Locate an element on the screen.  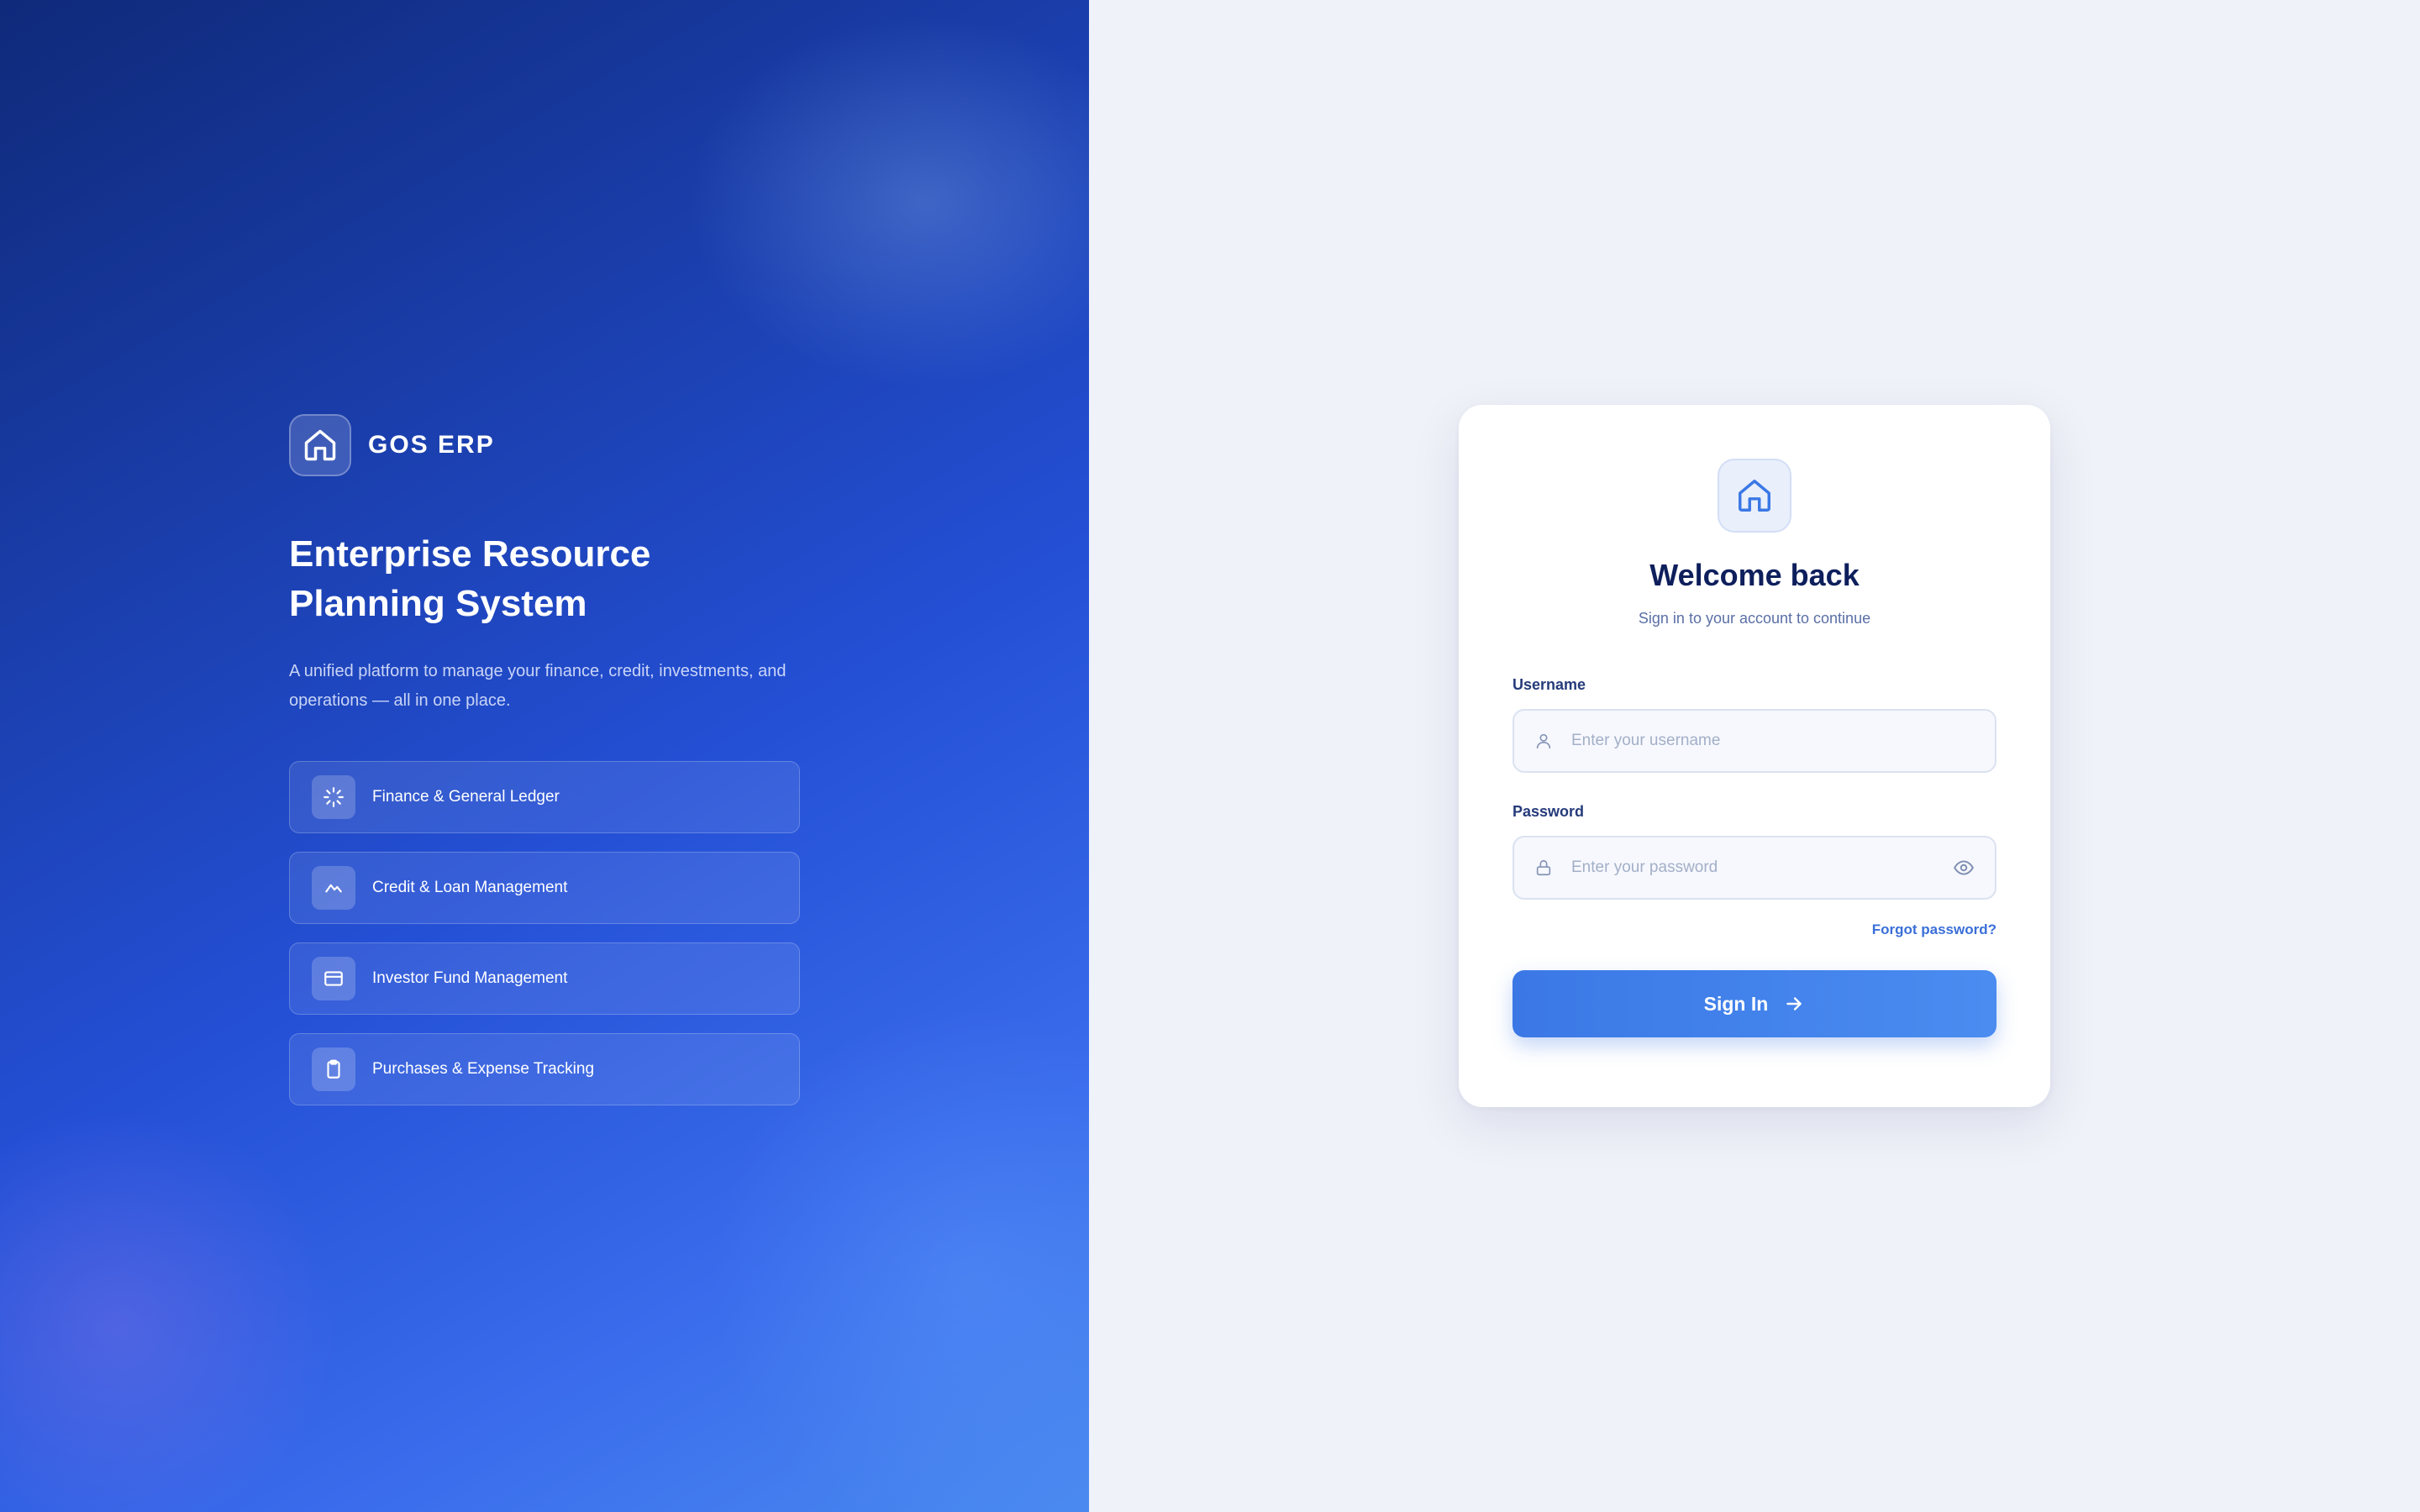
username-input is located at coordinates (1773, 741).